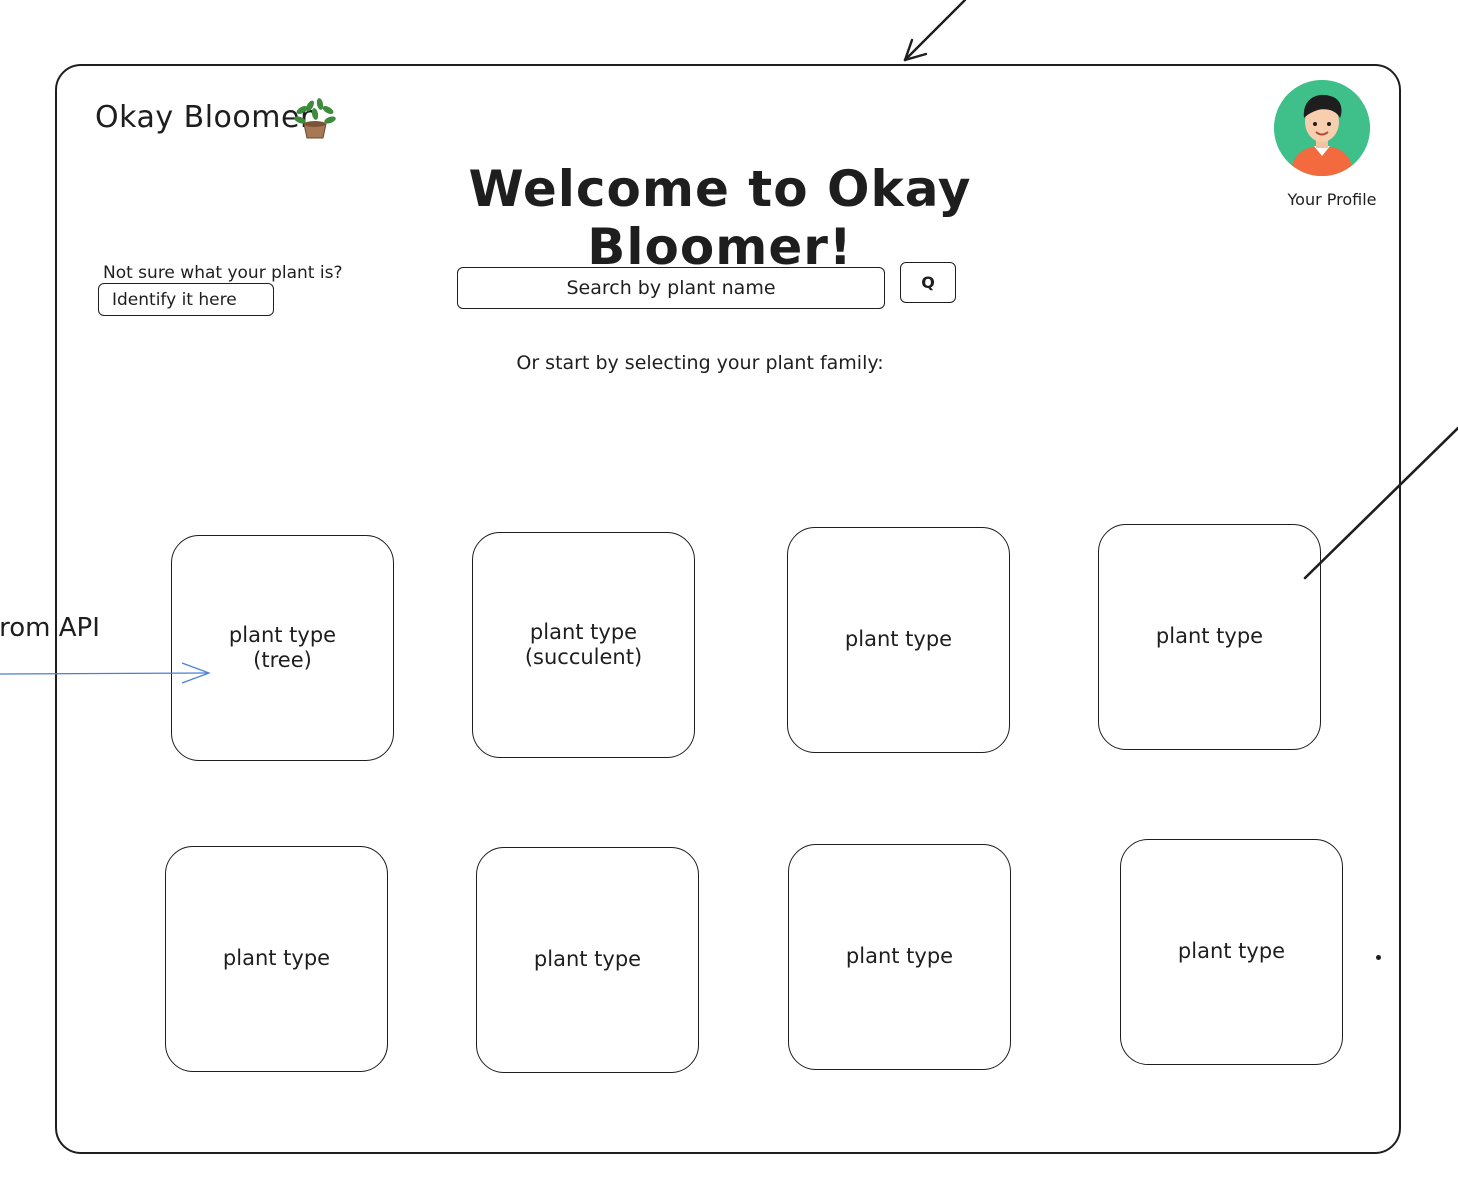 This screenshot has width=1458, height=1188. What do you see at coordinates (204, 117) in the screenshot?
I see `app-logo-text: Okay Bloomer` at bounding box center [204, 117].